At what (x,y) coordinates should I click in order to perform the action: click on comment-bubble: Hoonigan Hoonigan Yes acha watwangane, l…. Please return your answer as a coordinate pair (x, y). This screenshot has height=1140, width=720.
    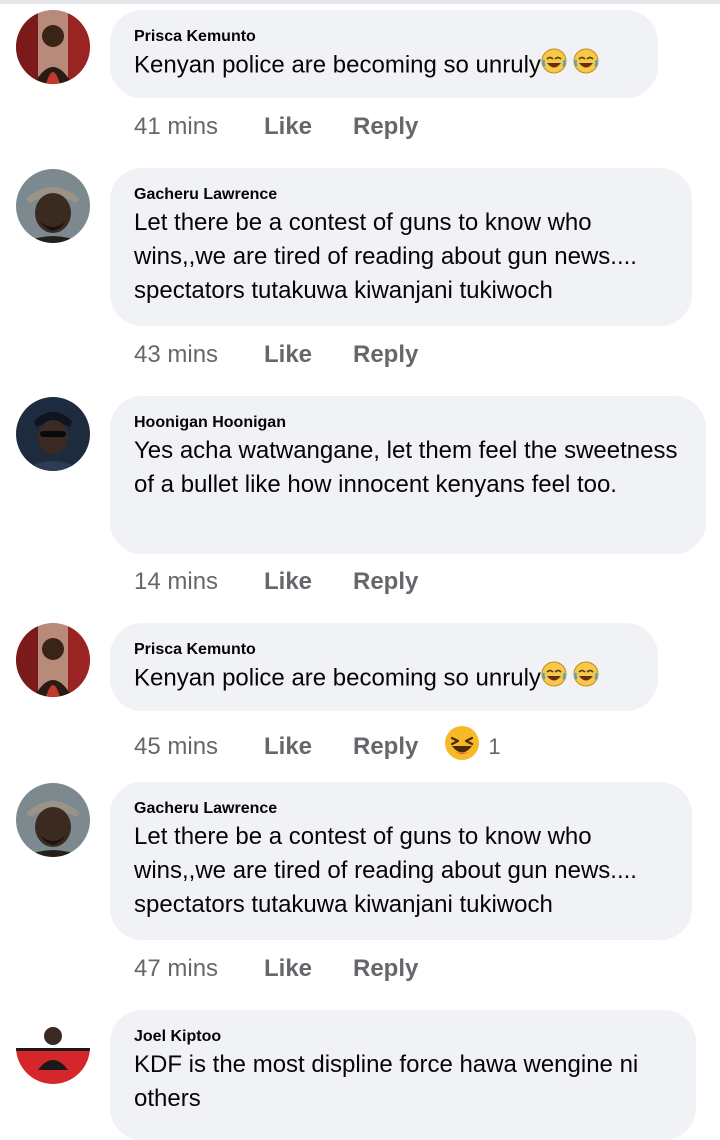
    Looking at the image, I should click on (408, 475).